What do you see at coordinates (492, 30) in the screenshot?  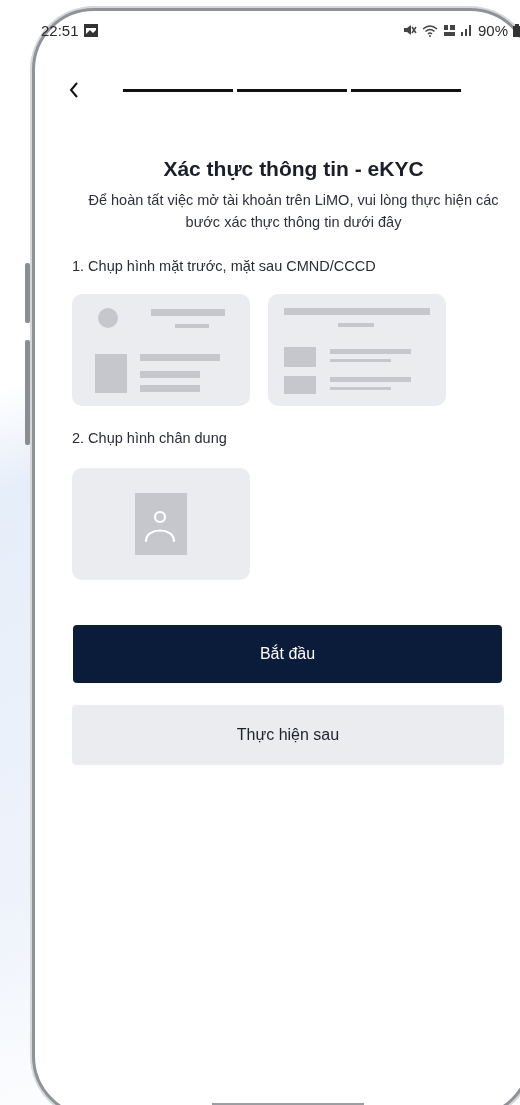 I see `battery-percentage: 90%` at bounding box center [492, 30].